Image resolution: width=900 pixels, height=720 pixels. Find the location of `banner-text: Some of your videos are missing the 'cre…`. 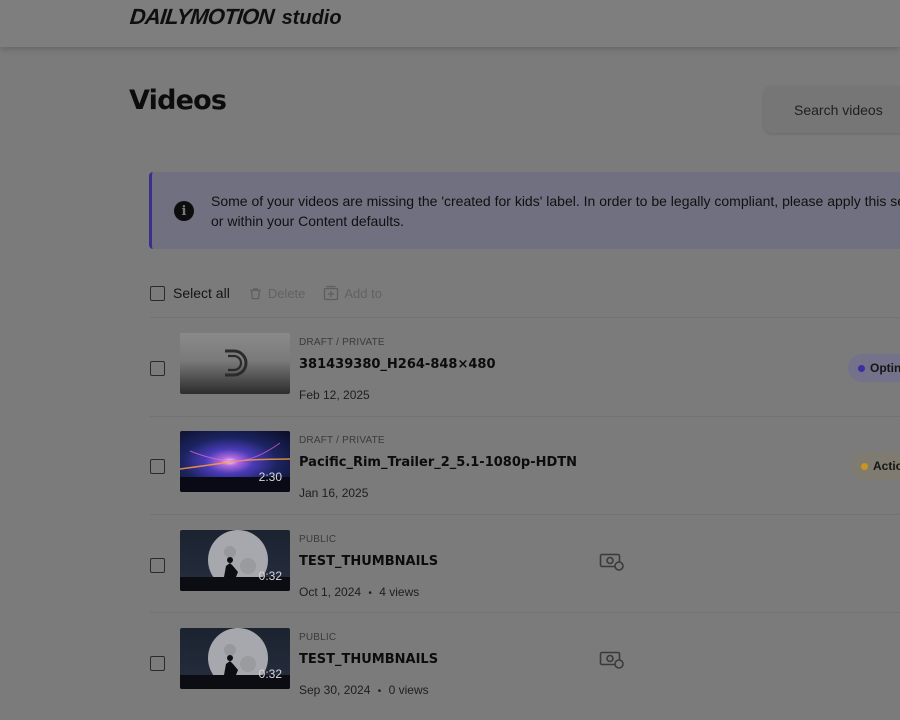

banner-text: Some of your videos are missing the 'cre… is located at coordinates (555, 211).